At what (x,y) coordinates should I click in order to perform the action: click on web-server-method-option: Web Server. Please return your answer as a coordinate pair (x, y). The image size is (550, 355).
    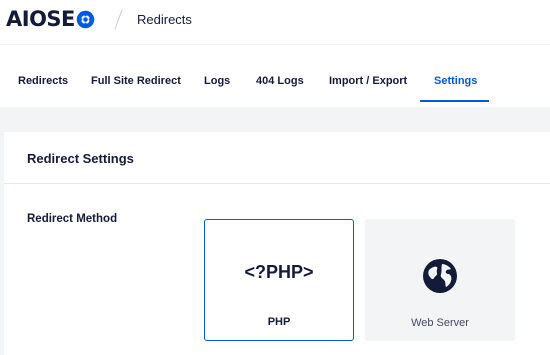
    Looking at the image, I should click on (440, 280).